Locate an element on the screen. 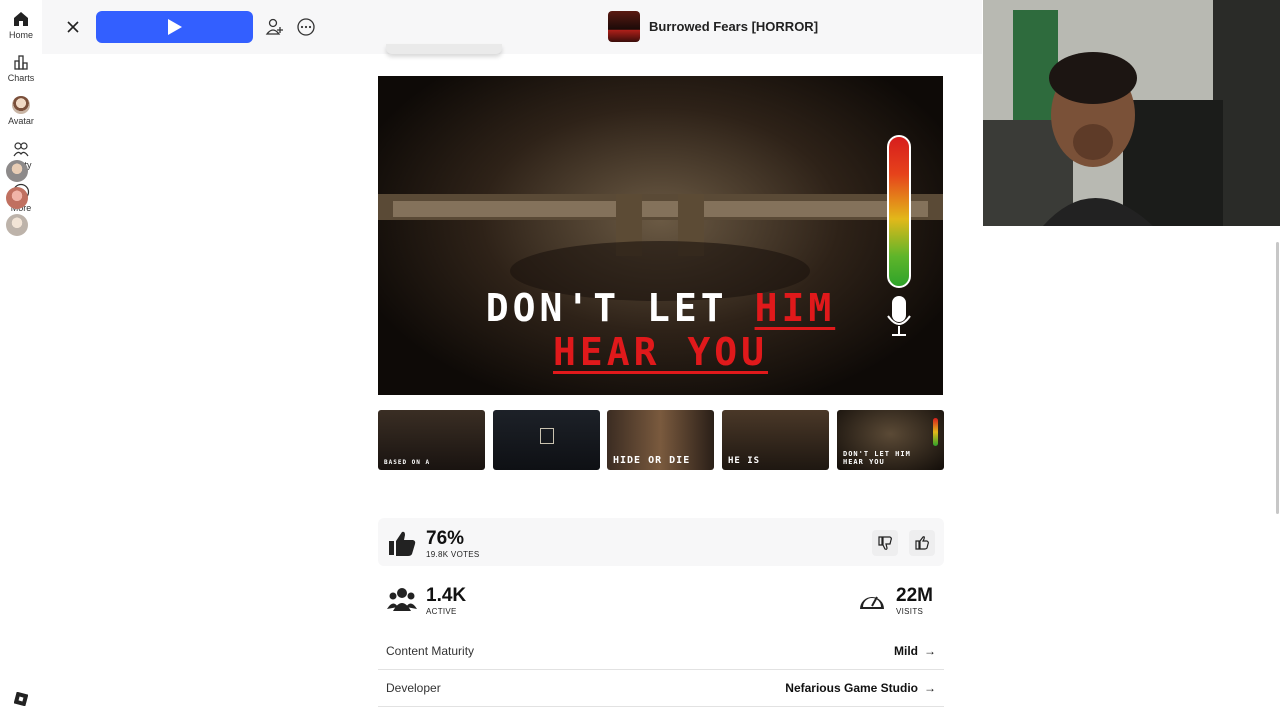 The height and width of the screenshot is (720, 1280). window-shape is located at coordinates (547, 436).